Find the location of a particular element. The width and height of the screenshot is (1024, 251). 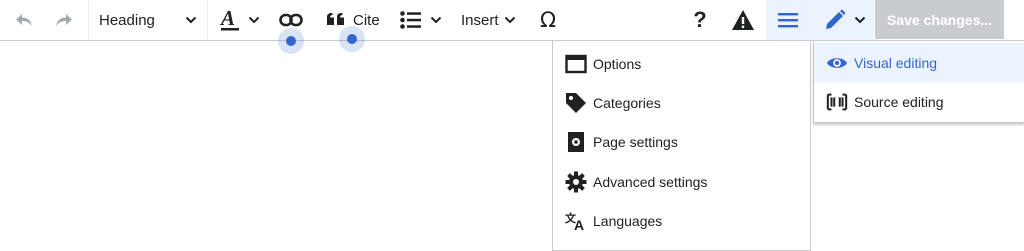

language-icon: 文 A is located at coordinates (576, 221).